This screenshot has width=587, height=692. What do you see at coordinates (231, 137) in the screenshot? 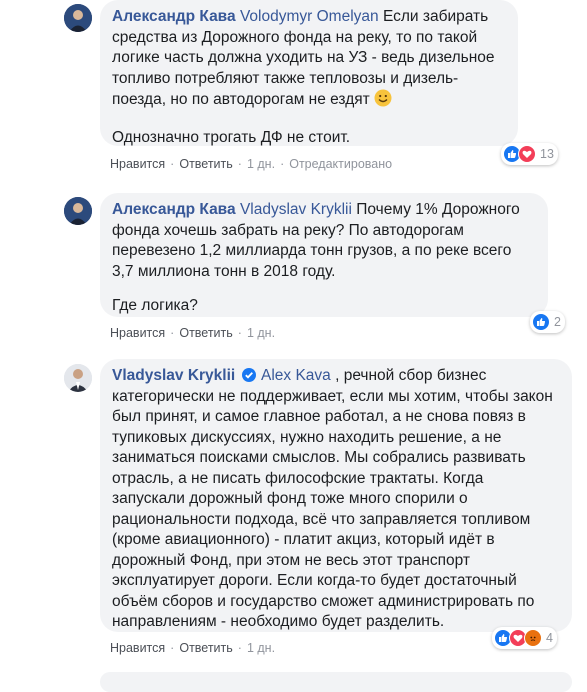
I see `comment-text-2: Однозначно трогать ДФ не стоит.` at bounding box center [231, 137].